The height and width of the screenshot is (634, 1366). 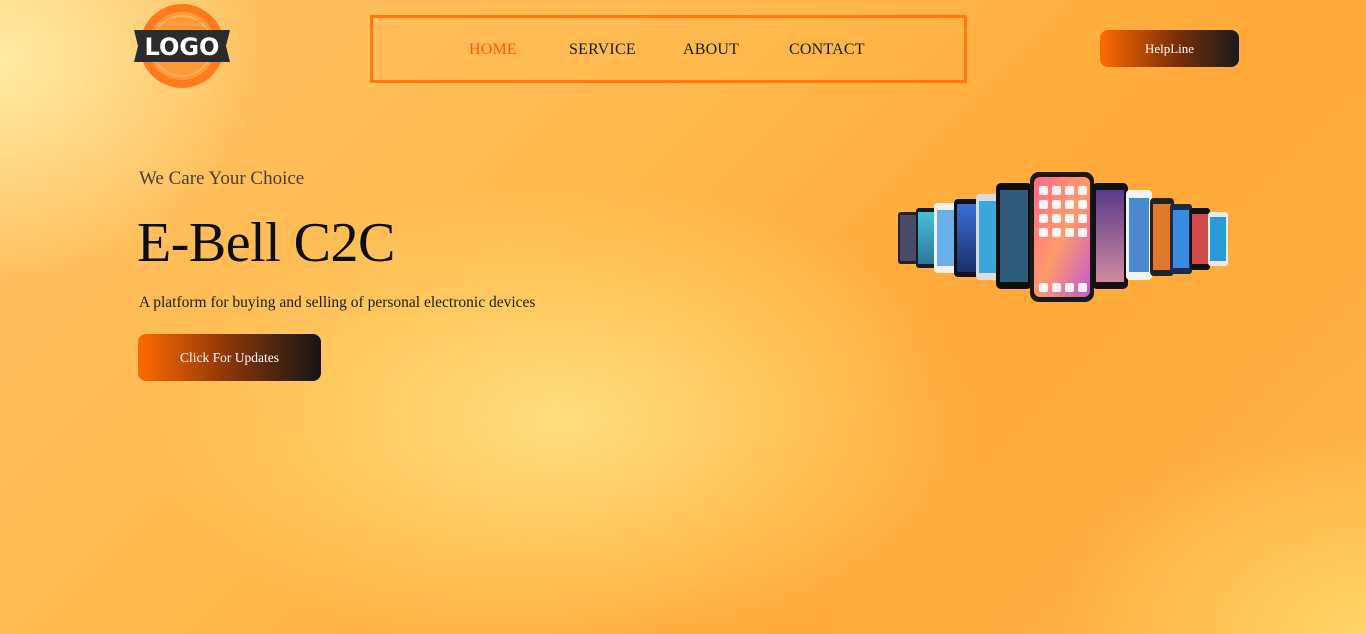 I want to click on helpline-label: HelpLine, so click(x=1169, y=48).